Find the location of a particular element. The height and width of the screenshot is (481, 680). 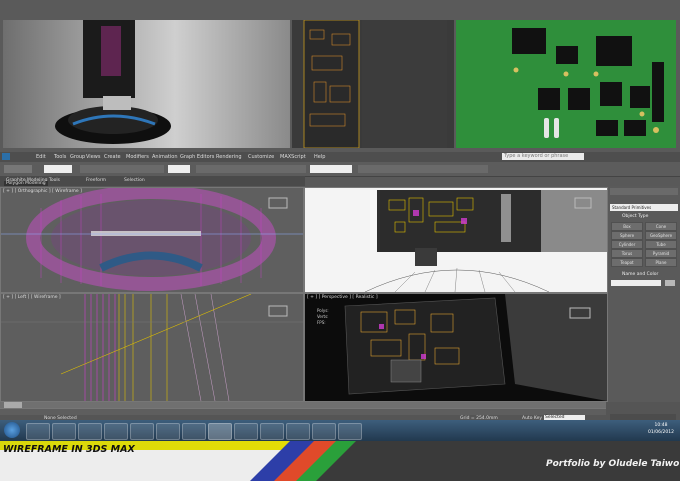

menu-group: Group is located at coordinates (77, 157).